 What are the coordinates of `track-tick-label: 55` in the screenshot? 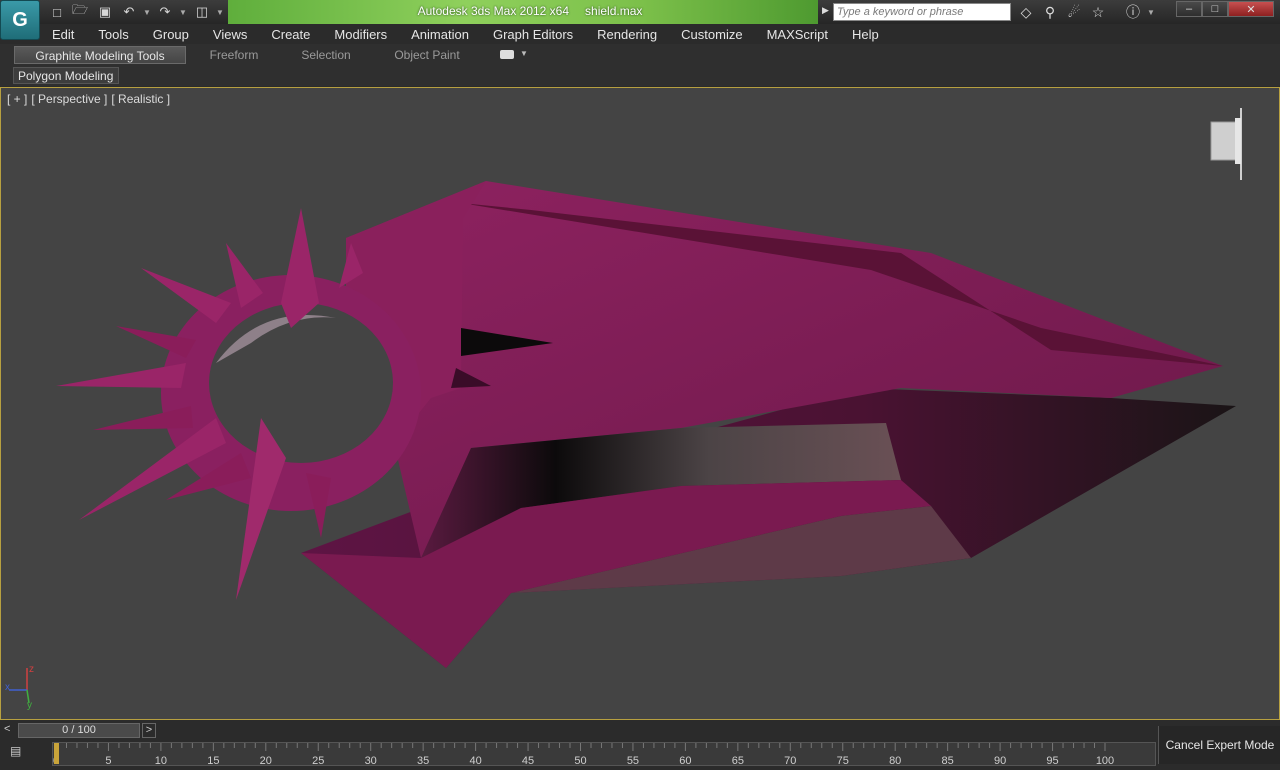 It's located at (633, 761).